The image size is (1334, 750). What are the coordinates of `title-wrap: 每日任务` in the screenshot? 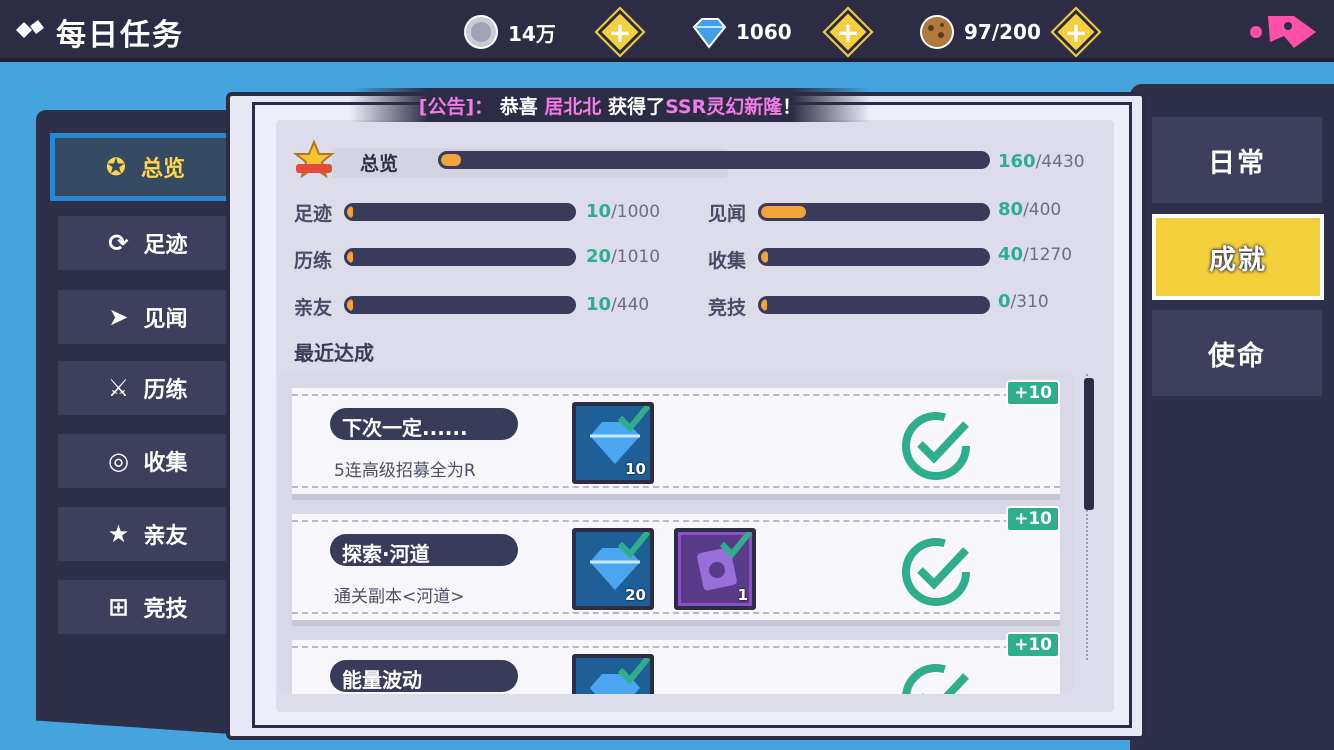 It's located at (98, 32).